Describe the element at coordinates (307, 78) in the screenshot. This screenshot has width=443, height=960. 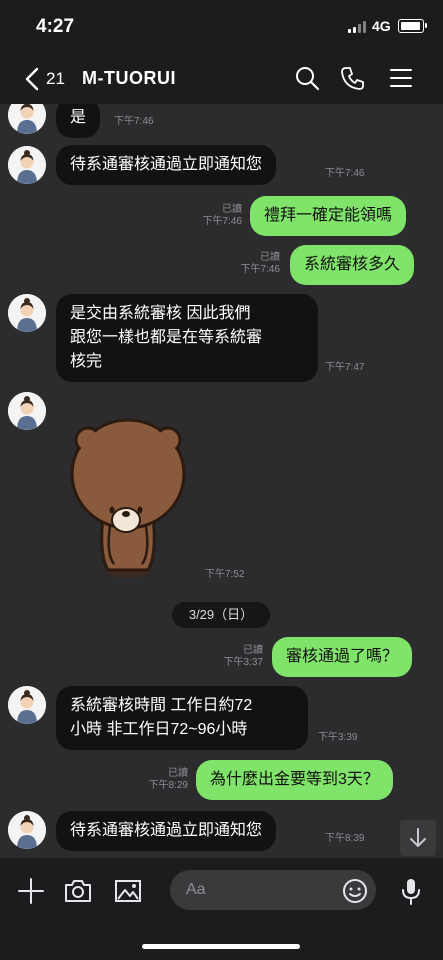
I see `search-icon` at that location.